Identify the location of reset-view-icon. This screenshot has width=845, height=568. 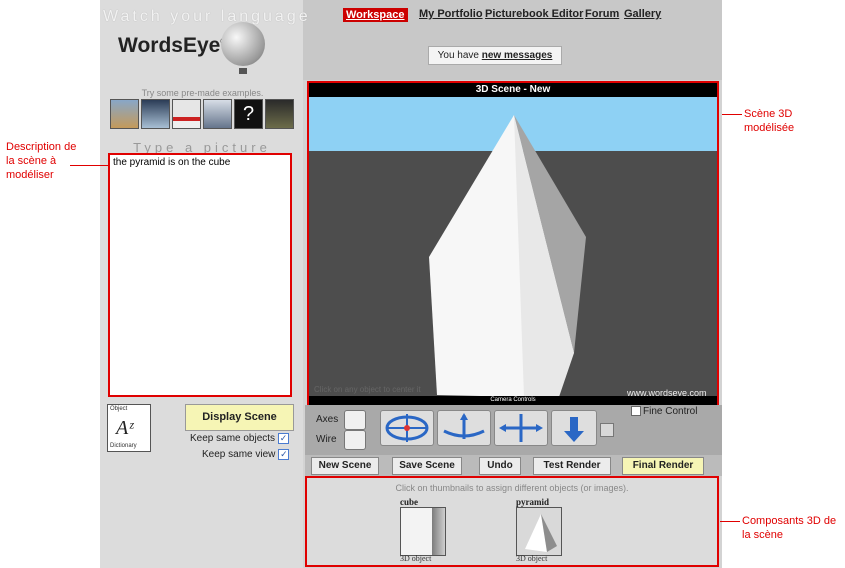
(607, 430).